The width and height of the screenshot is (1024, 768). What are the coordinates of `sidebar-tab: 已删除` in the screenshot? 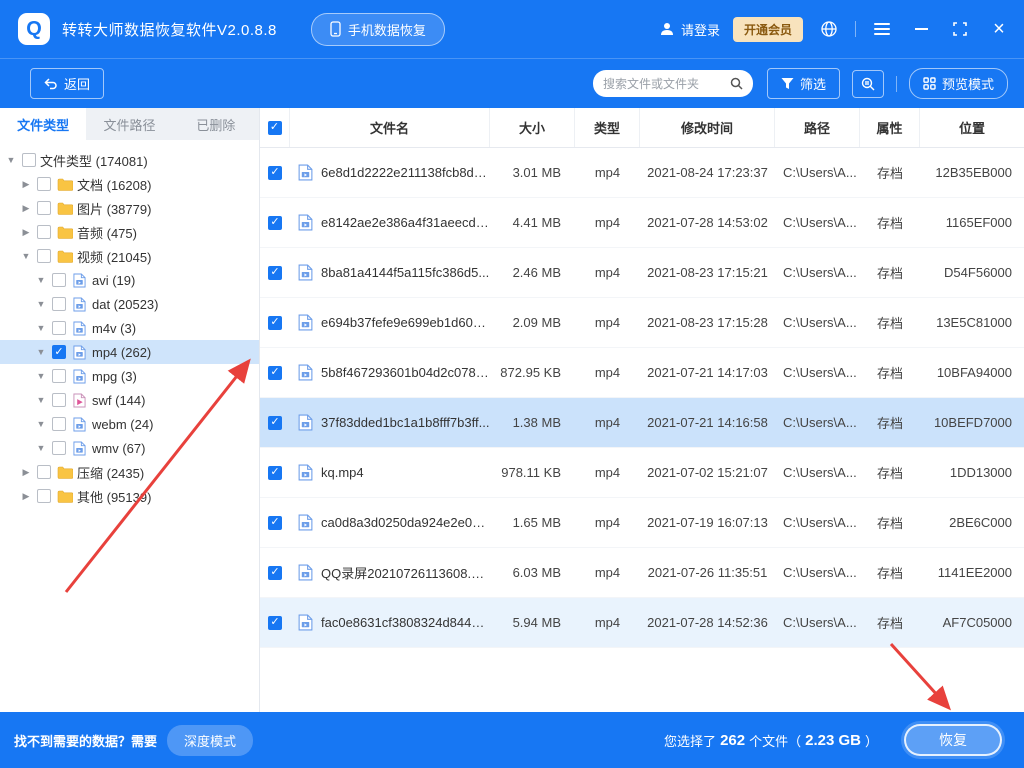 It's located at (216, 124).